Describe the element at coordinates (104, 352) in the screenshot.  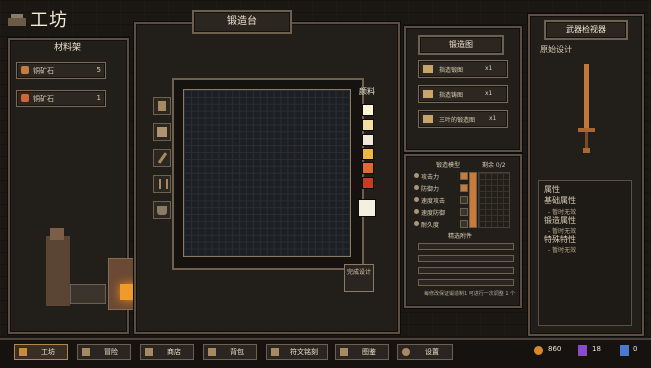
I see `nav-adventure-button: 冒险` at that location.